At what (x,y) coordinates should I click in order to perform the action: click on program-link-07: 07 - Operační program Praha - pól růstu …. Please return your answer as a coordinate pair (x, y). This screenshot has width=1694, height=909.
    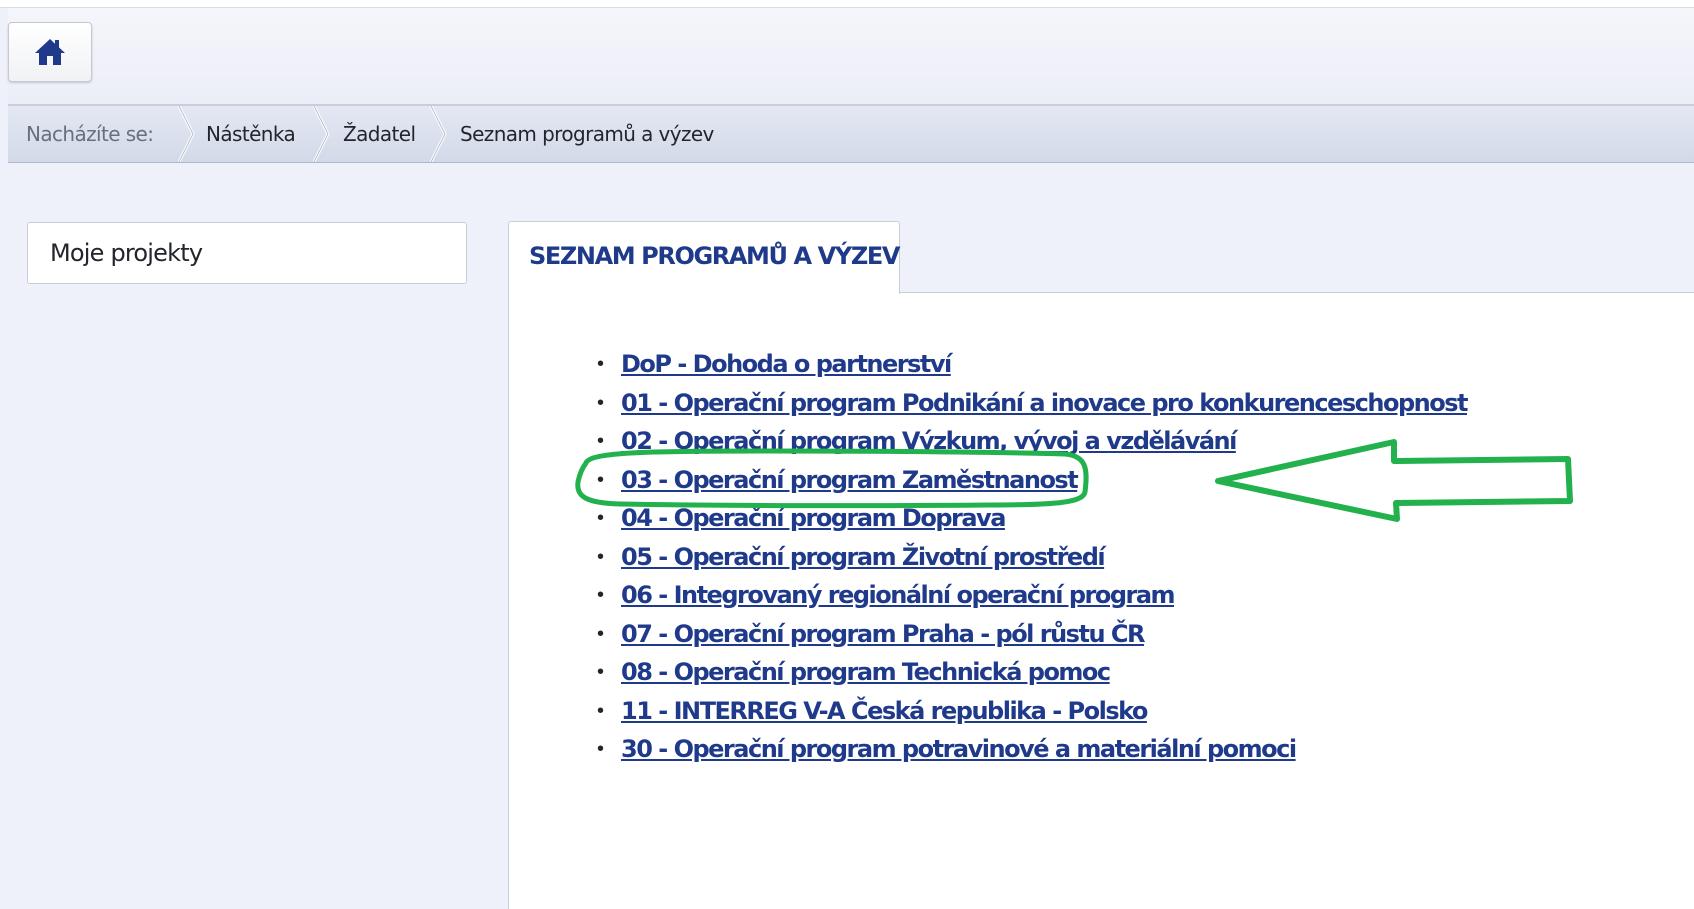
    Looking at the image, I should click on (883, 634).